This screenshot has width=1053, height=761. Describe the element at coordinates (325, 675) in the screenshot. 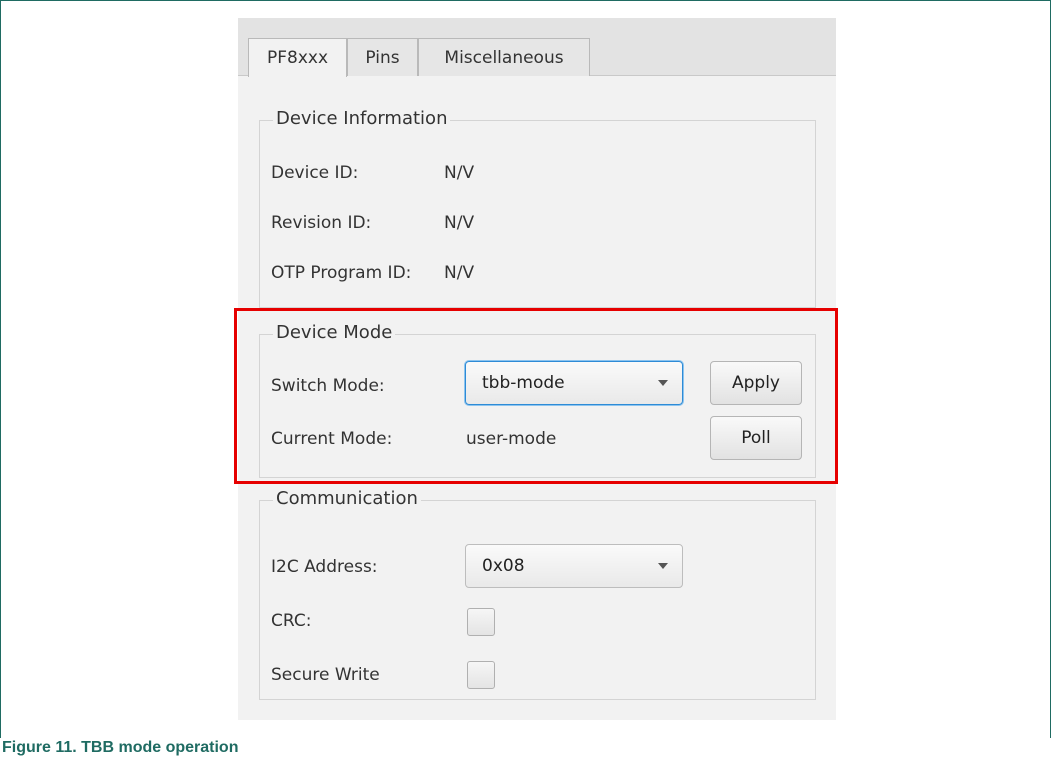

I see `secure-write-label: Secure Write` at that location.